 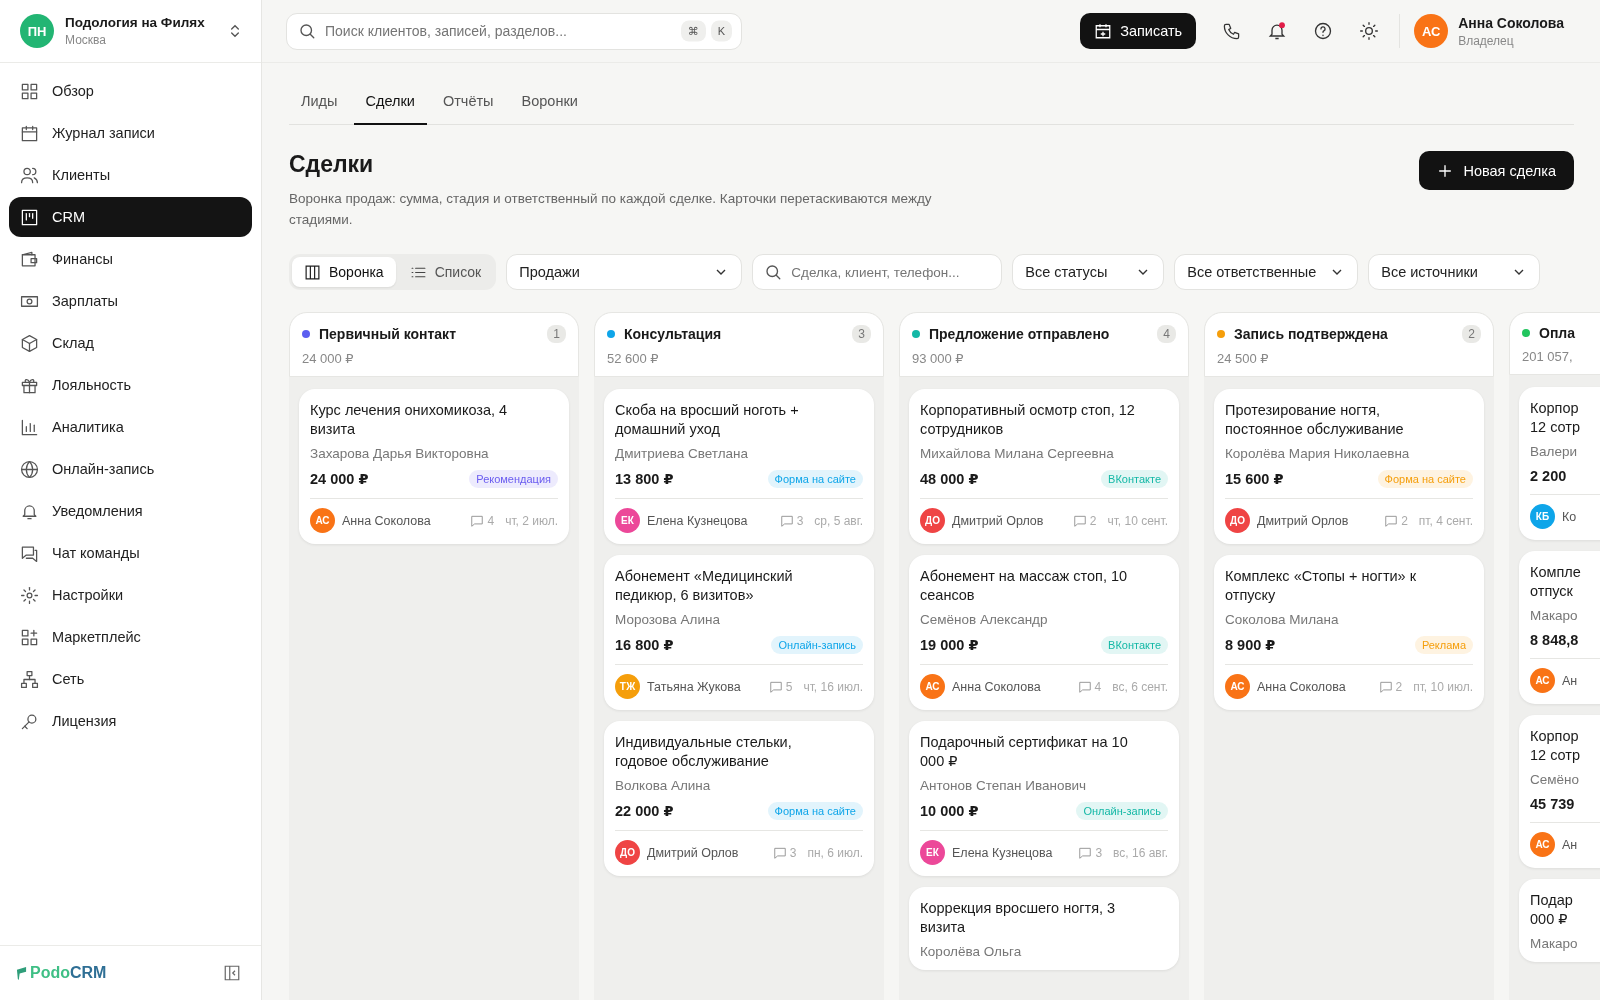 I want to click on user-role: Владелец, so click(x=1486, y=40).